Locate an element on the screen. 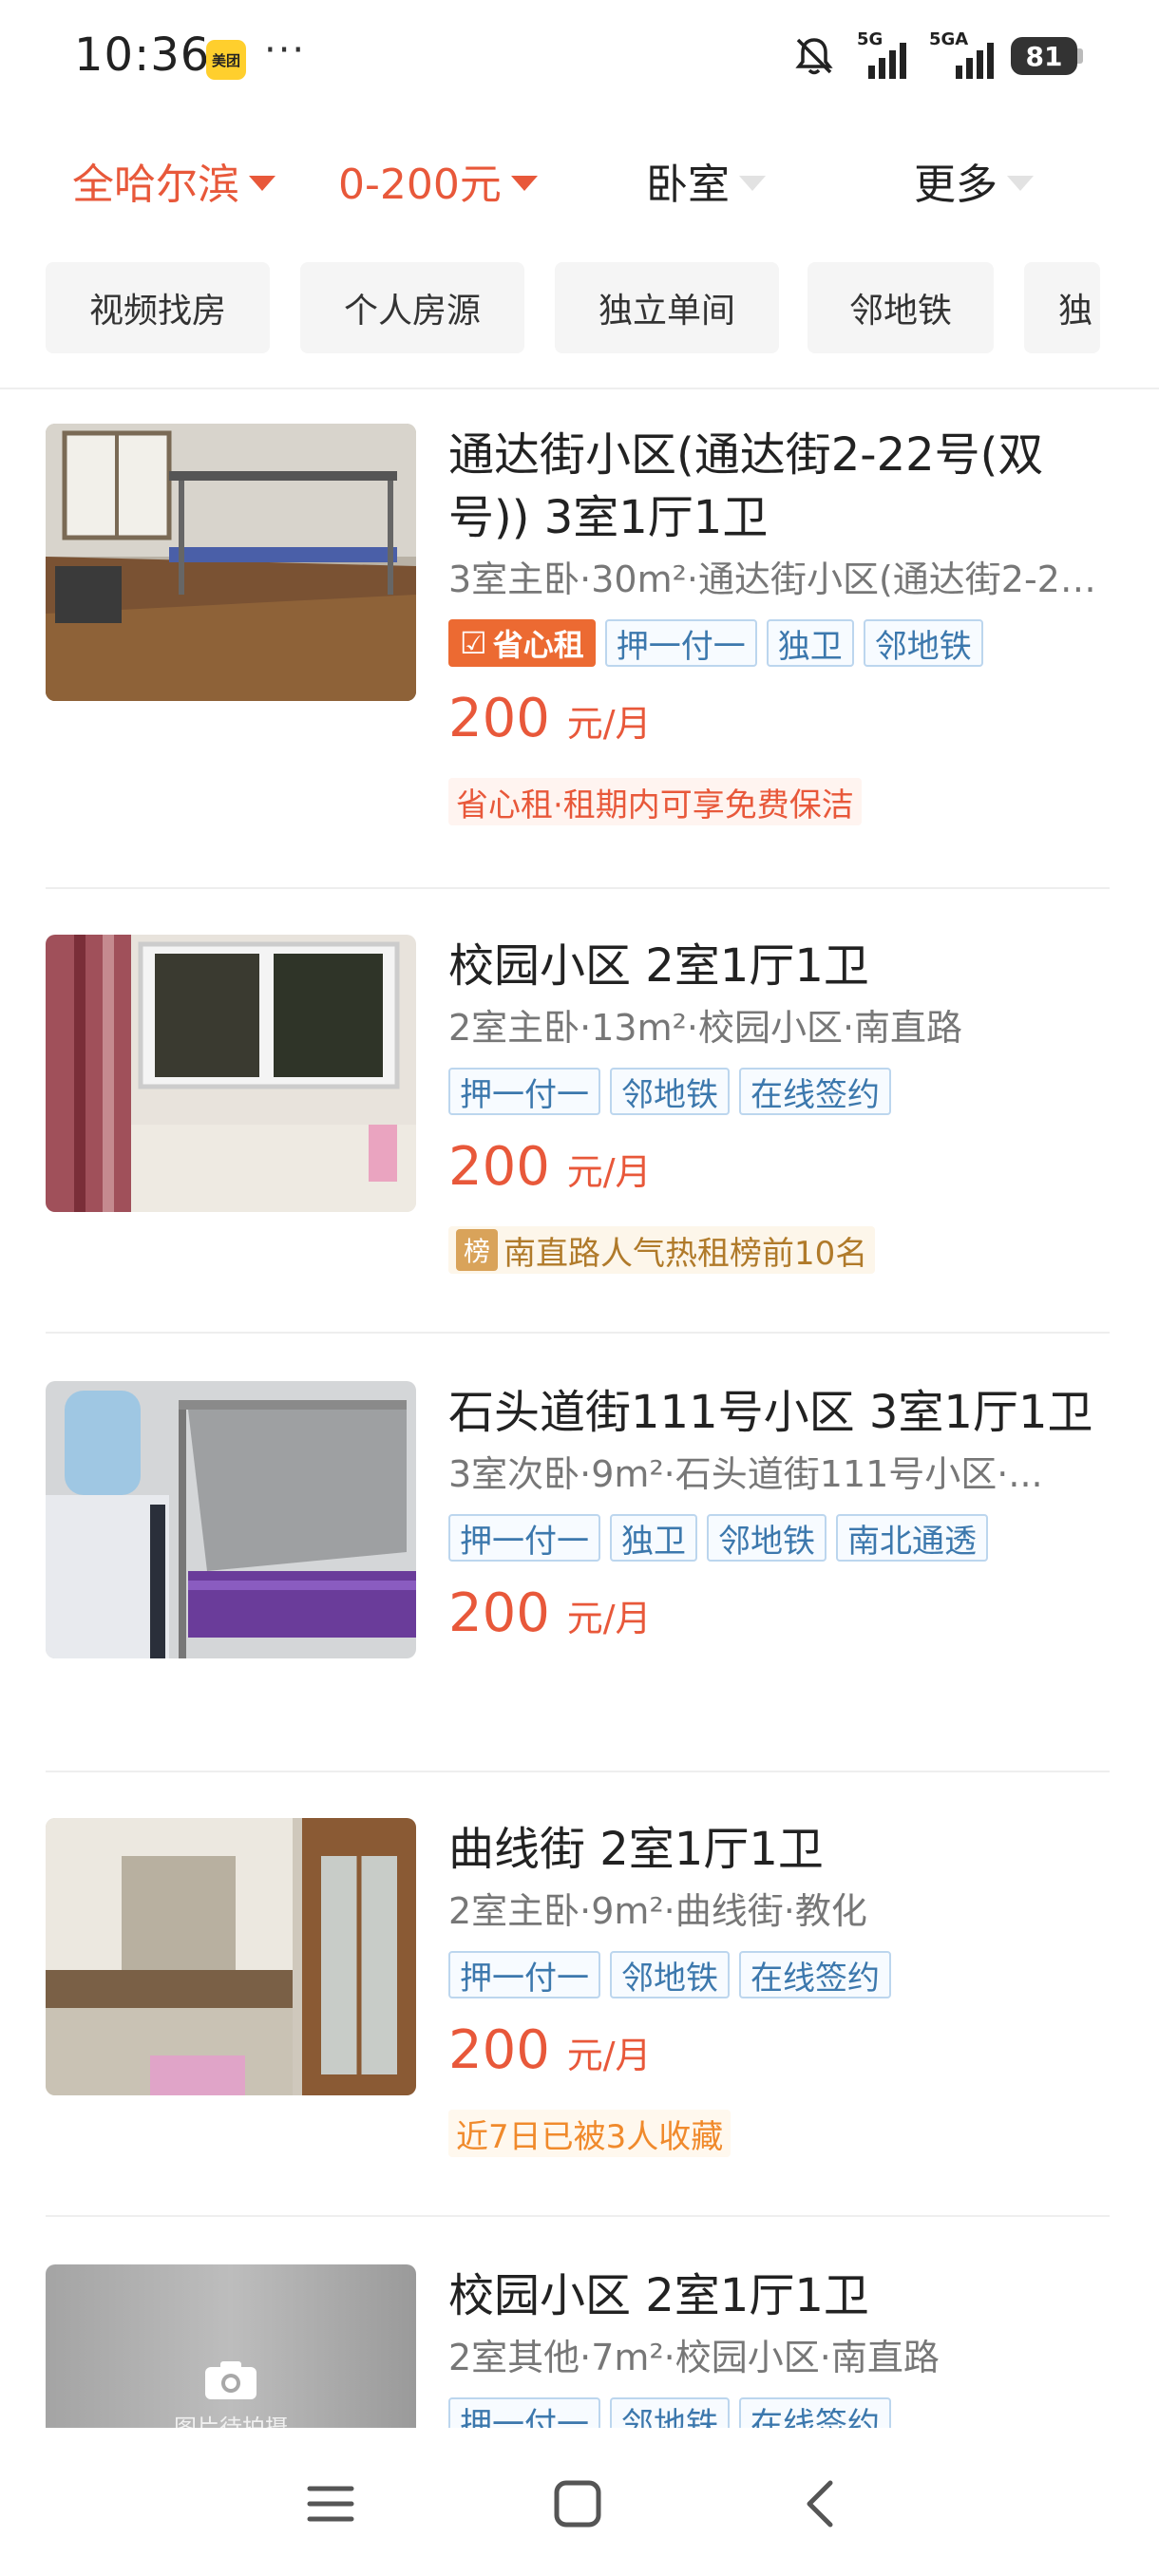  chip-personal: 个人房源 is located at coordinates (412, 307).